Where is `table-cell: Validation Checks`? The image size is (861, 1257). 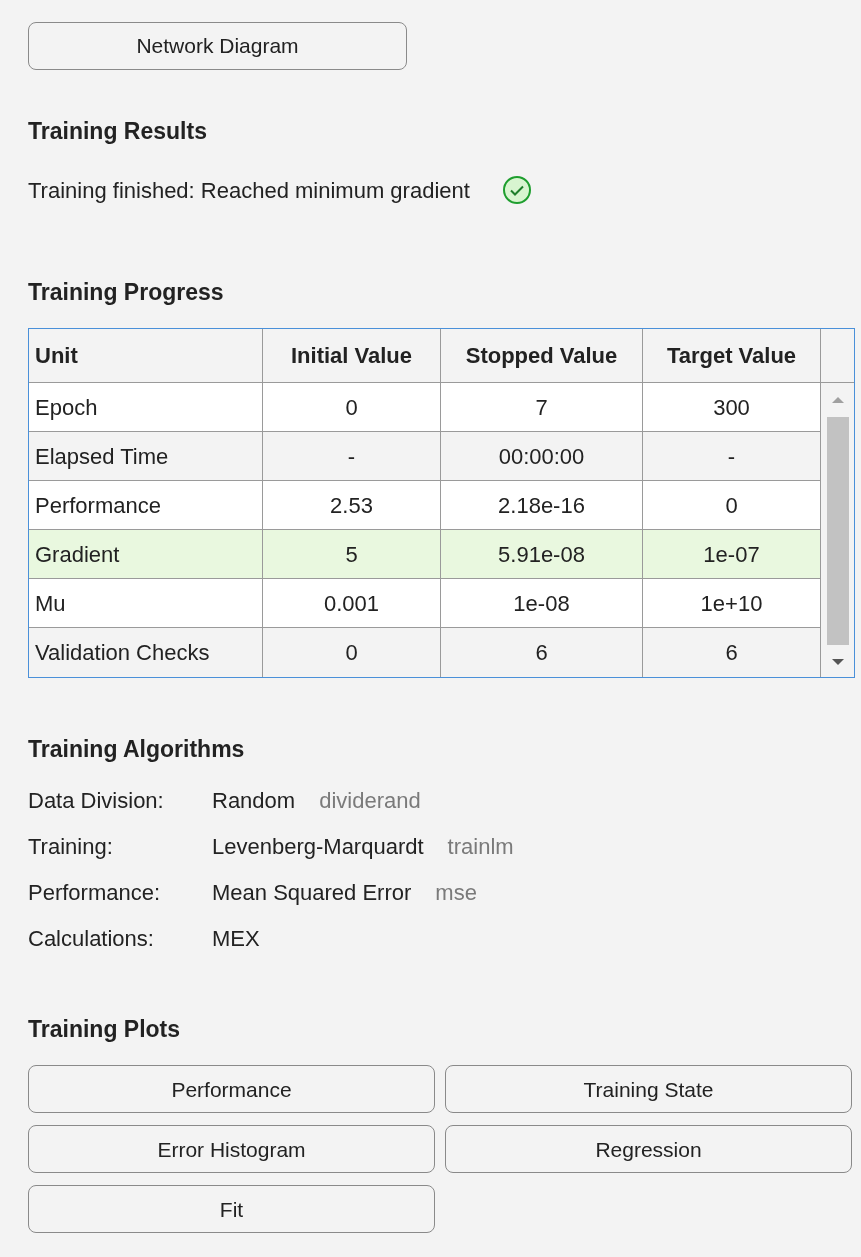
table-cell: Validation Checks is located at coordinates (146, 653).